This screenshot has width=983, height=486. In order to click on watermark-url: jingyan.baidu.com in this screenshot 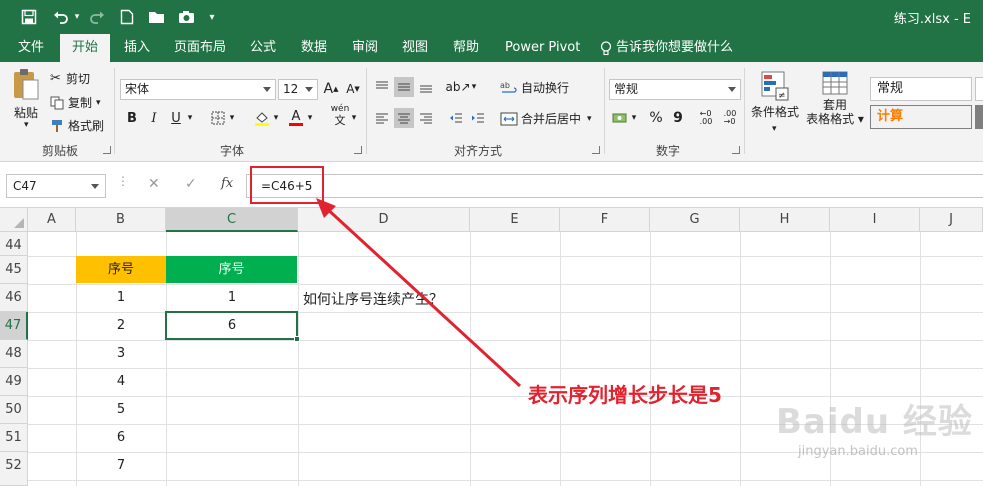, I will do `click(858, 451)`.